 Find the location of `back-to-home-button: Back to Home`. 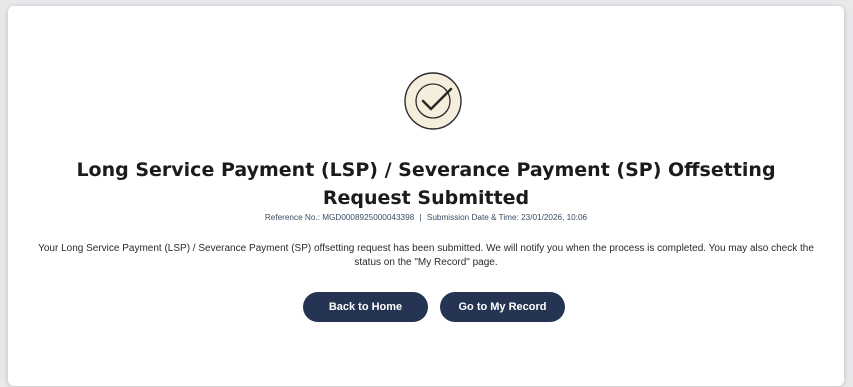

back-to-home-button: Back to Home is located at coordinates (365, 307).